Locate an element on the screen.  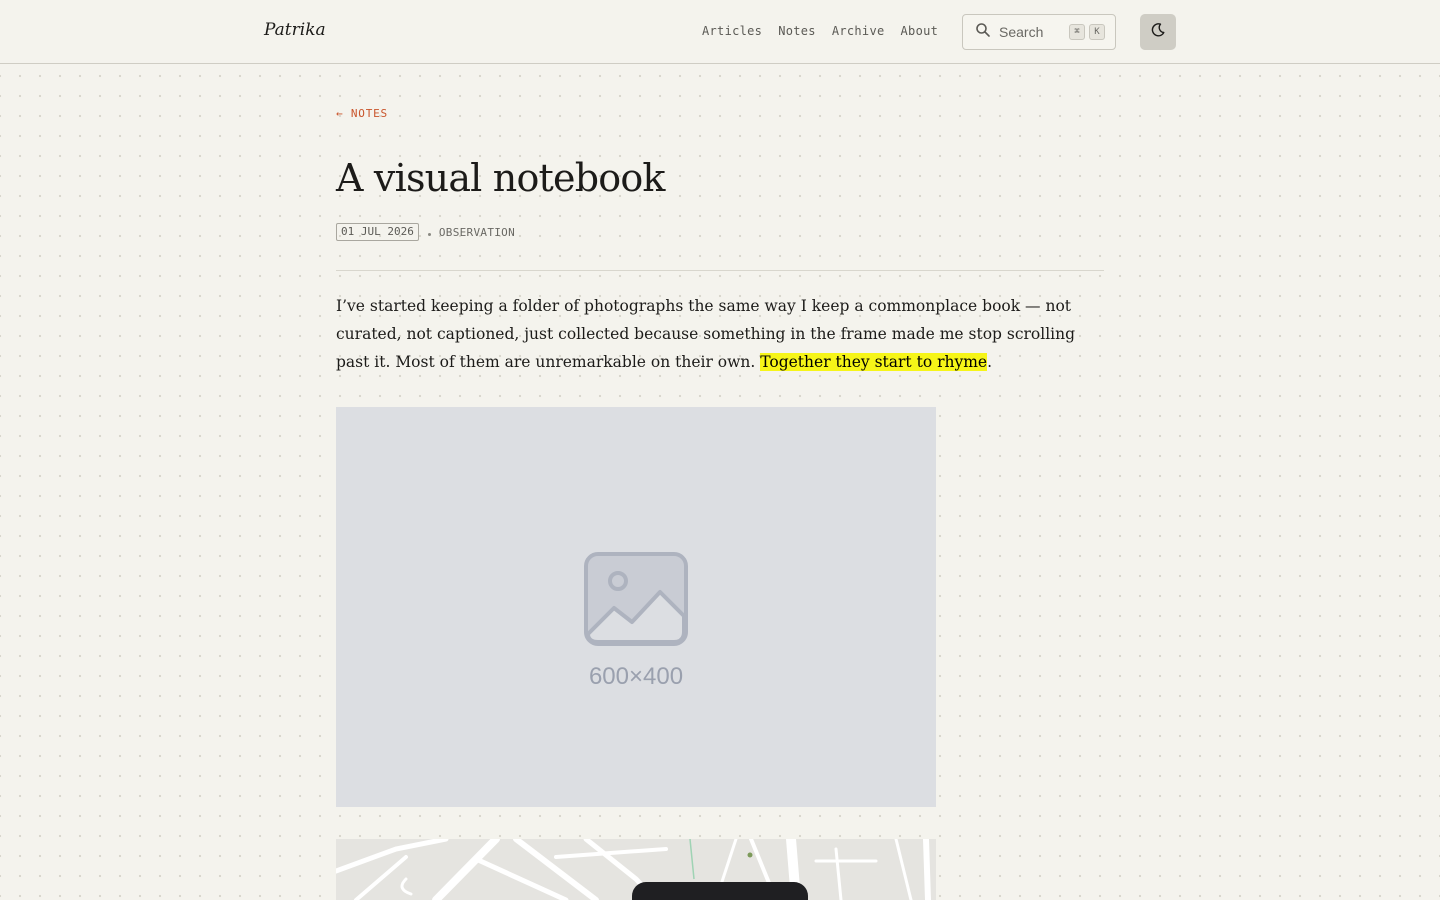
moon-icon is located at coordinates (1158, 32).